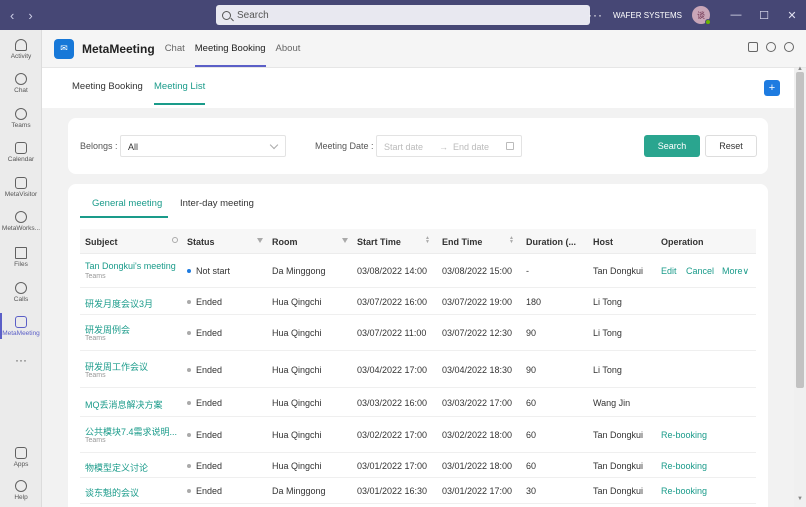  Describe the element at coordinates (392, 491) in the screenshot. I see `start-time-cell: 03/01/2022 16:30` at that location.